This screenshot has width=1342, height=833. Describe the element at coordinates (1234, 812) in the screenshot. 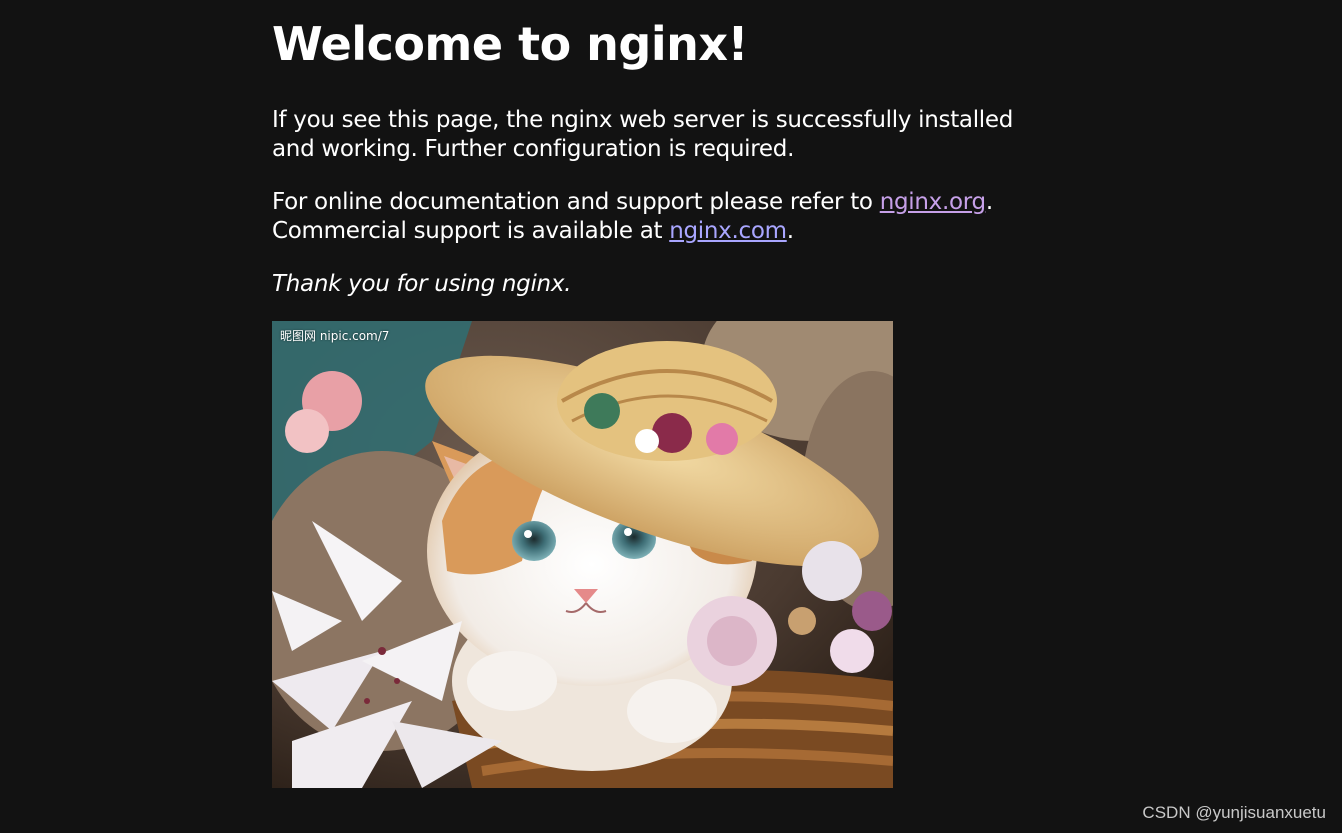

I see `credit-watermark: CSDN @yunjisuanxuetu` at that location.